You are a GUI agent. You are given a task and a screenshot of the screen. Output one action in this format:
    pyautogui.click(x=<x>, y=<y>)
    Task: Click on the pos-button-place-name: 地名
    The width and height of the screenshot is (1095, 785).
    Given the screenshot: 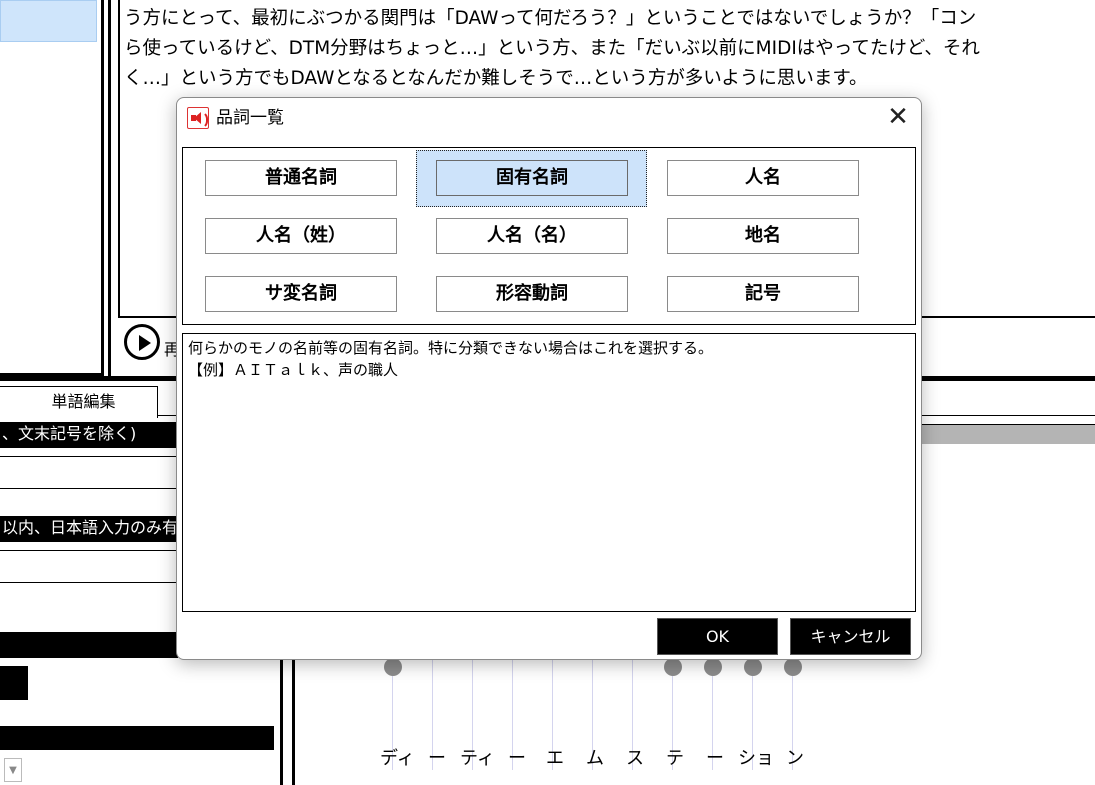 What is the action you would take?
    pyautogui.click(x=763, y=236)
    